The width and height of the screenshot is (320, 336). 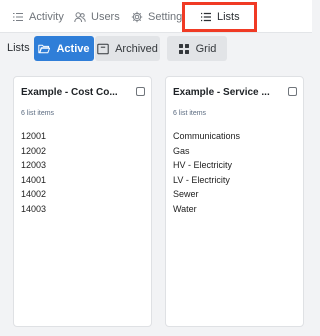 I want to click on users-icon, so click(x=80, y=17).